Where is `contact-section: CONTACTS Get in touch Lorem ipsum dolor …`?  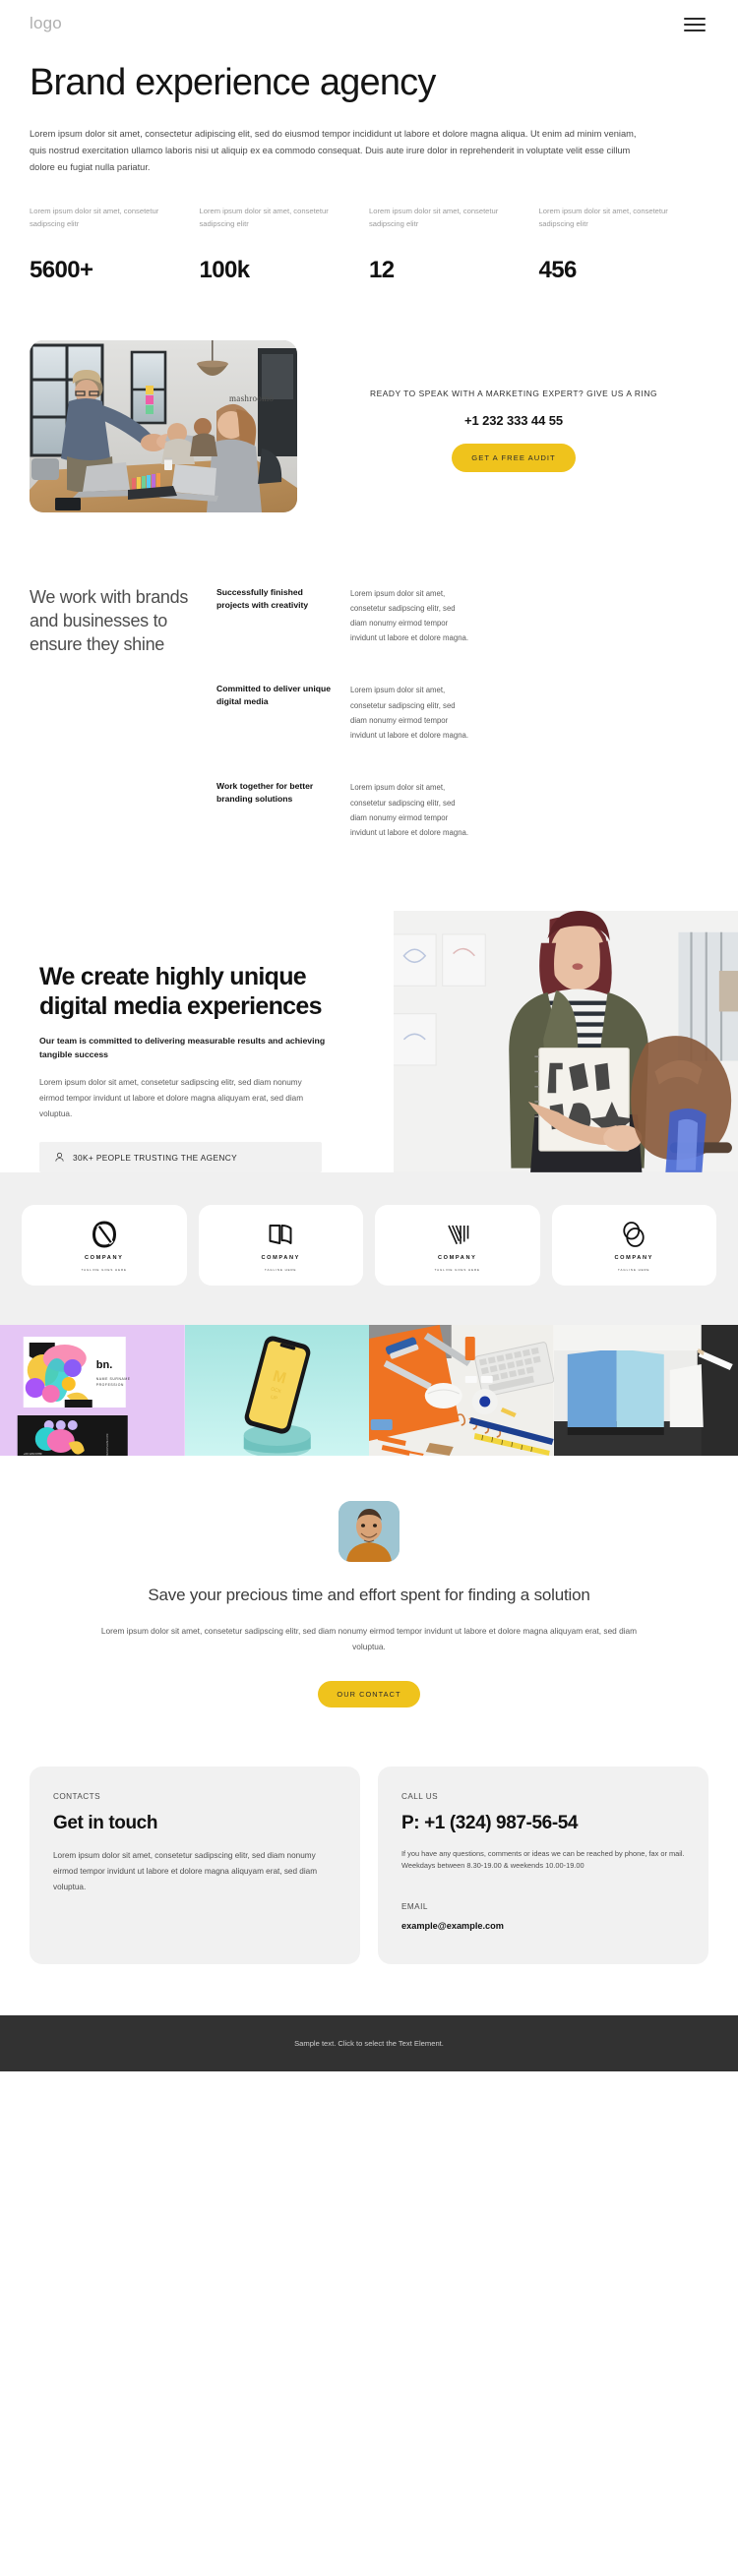 contact-section: CONTACTS Get in touch Lorem ipsum dolor … is located at coordinates (369, 1891).